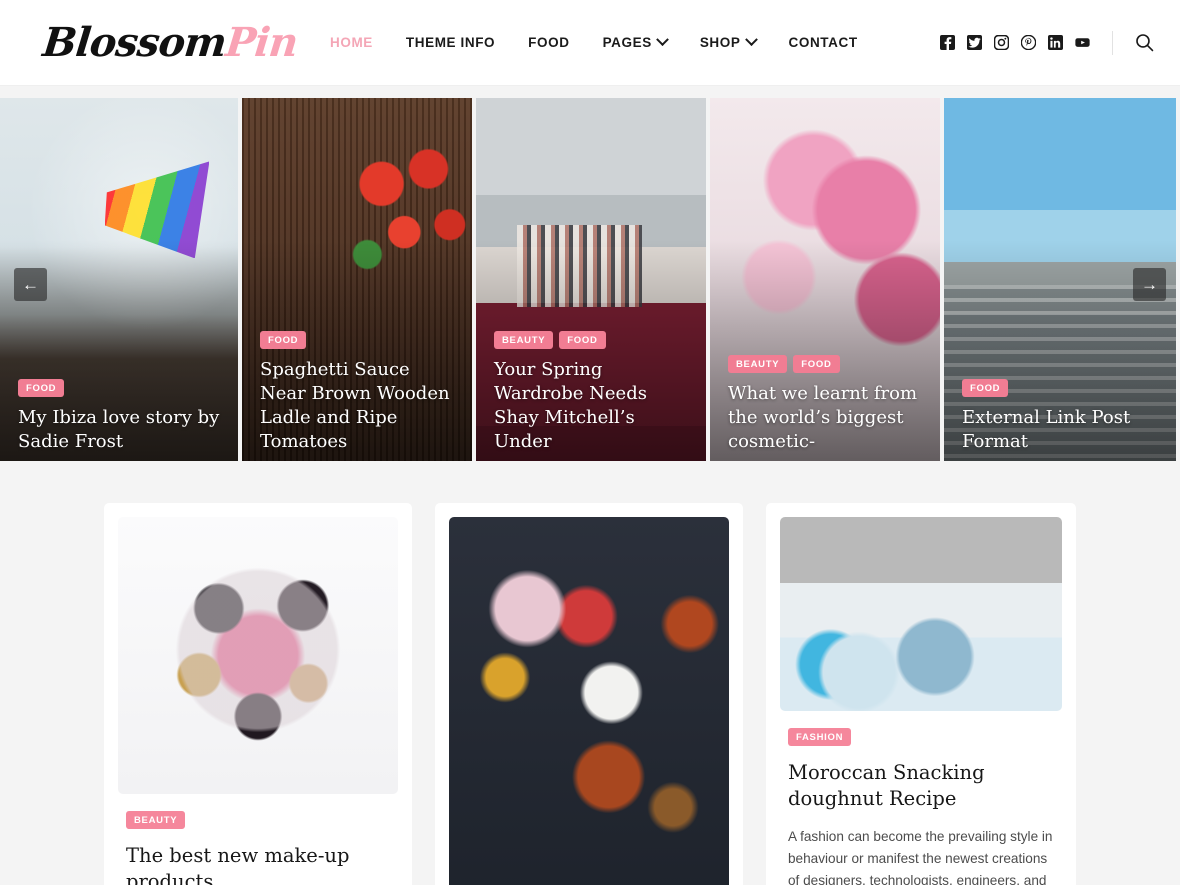 This screenshot has width=1180, height=885. I want to click on post-category-tag: BEAUTY, so click(156, 820).